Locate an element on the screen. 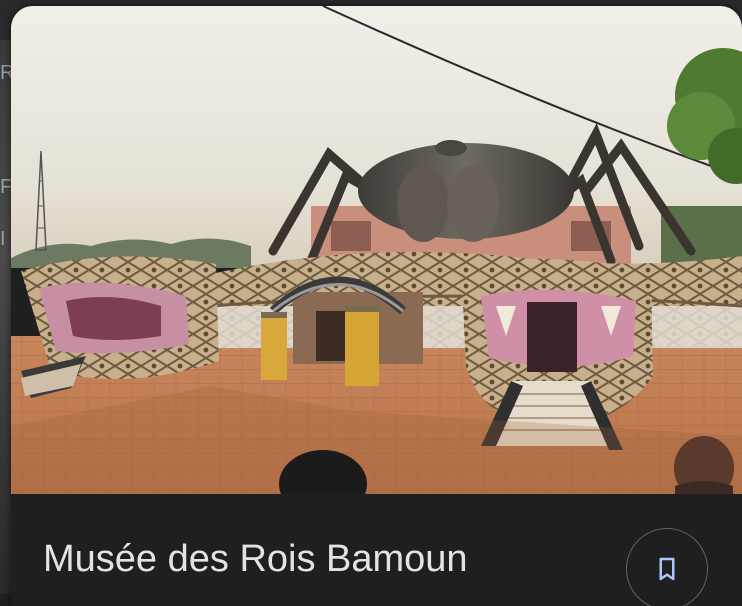 This screenshot has width=742, height=606. save-button is located at coordinates (667, 567).